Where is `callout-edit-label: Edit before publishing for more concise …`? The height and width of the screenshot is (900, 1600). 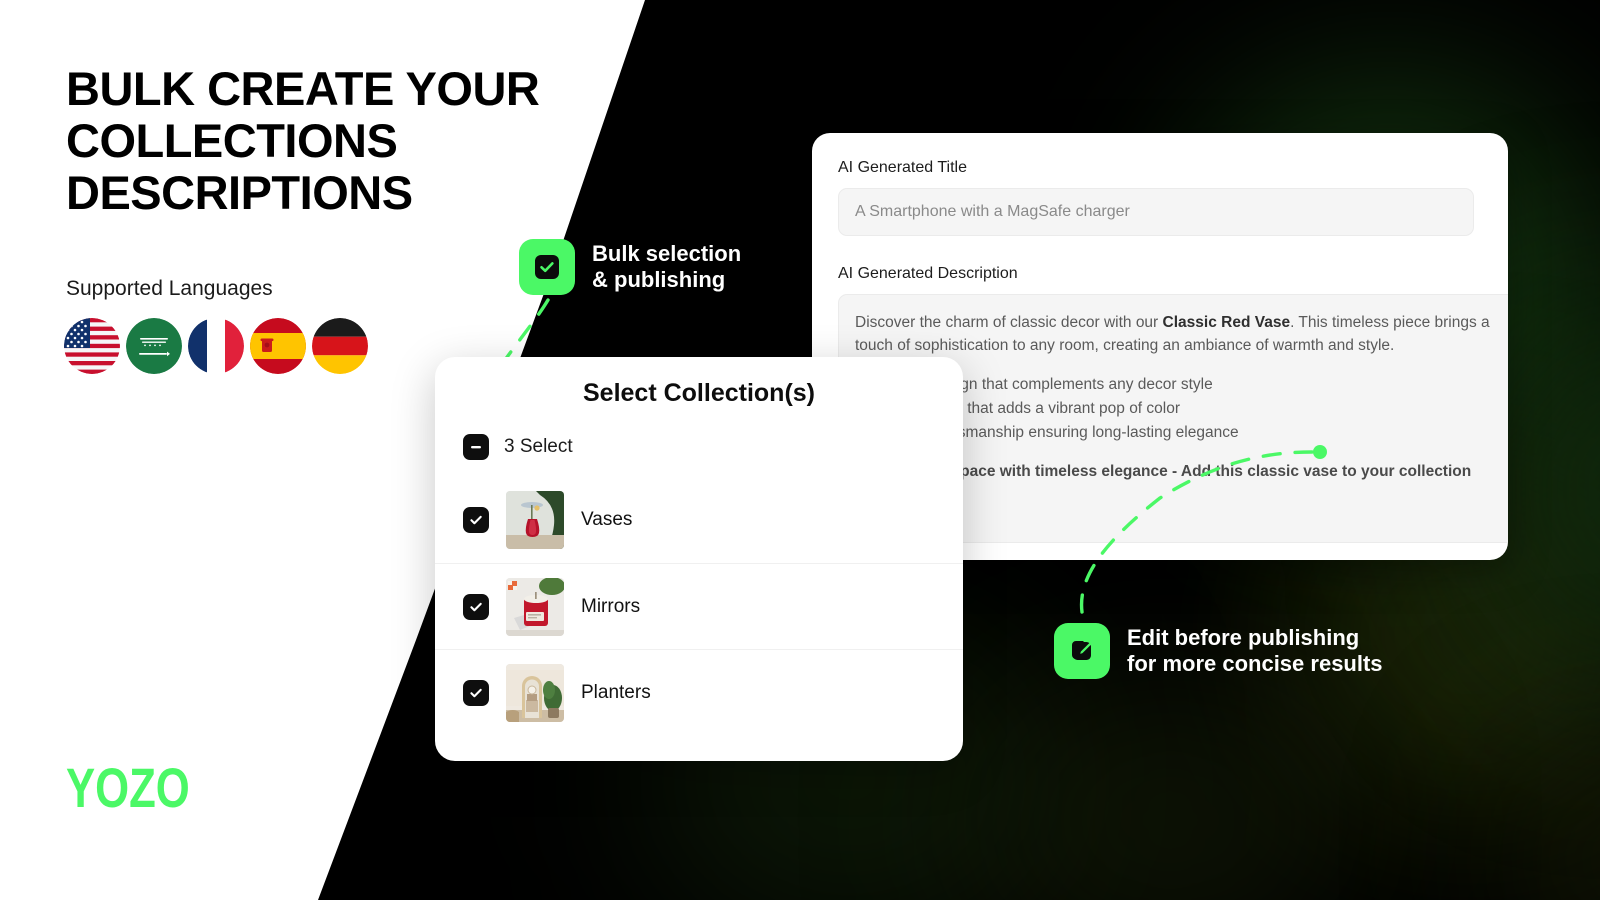
callout-edit-label: Edit before publishing for more concise … is located at coordinates (1255, 650).